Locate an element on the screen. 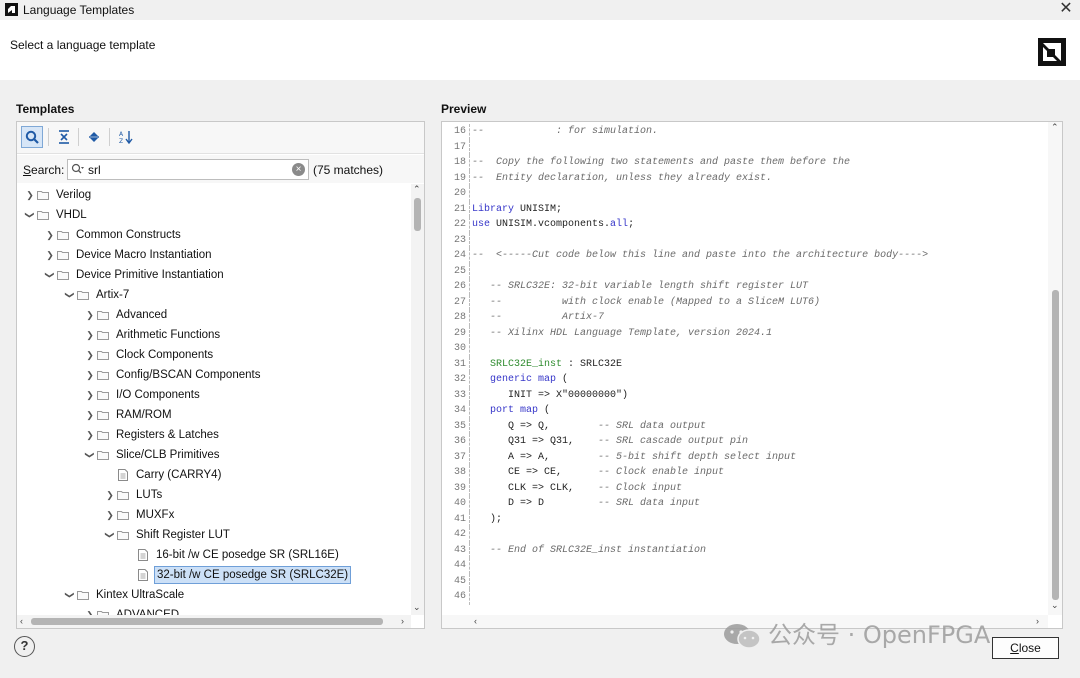 The height and width of the screenshot is (678, 1080). tree-horizontal-scrollbar: ‹ › is located at coordinates (214, 621).